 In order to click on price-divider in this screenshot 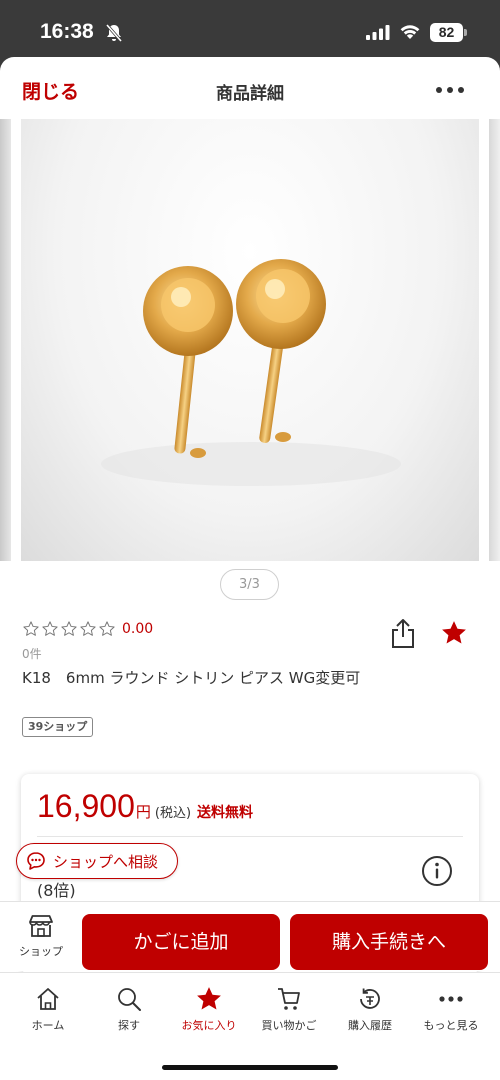, I will do `click(250, 836)`.